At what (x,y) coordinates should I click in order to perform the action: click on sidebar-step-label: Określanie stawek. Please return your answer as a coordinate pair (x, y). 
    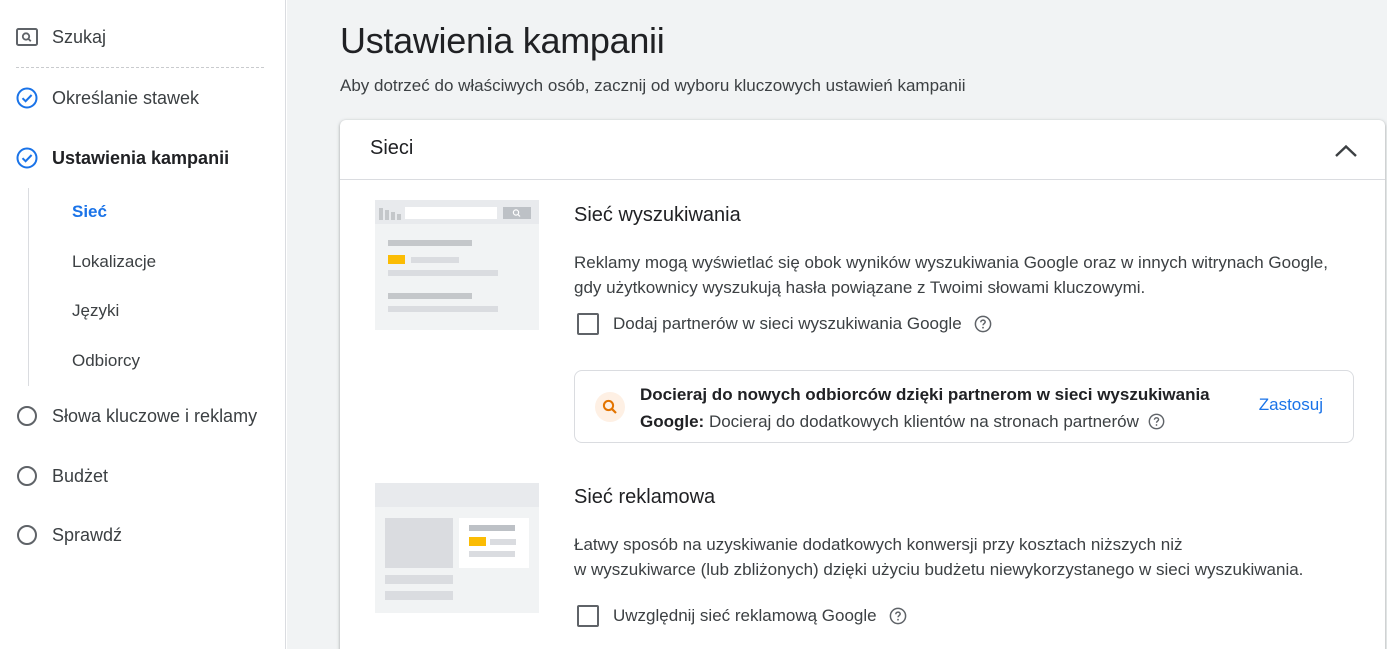
    Looking at the image, I should click on (126, 97).